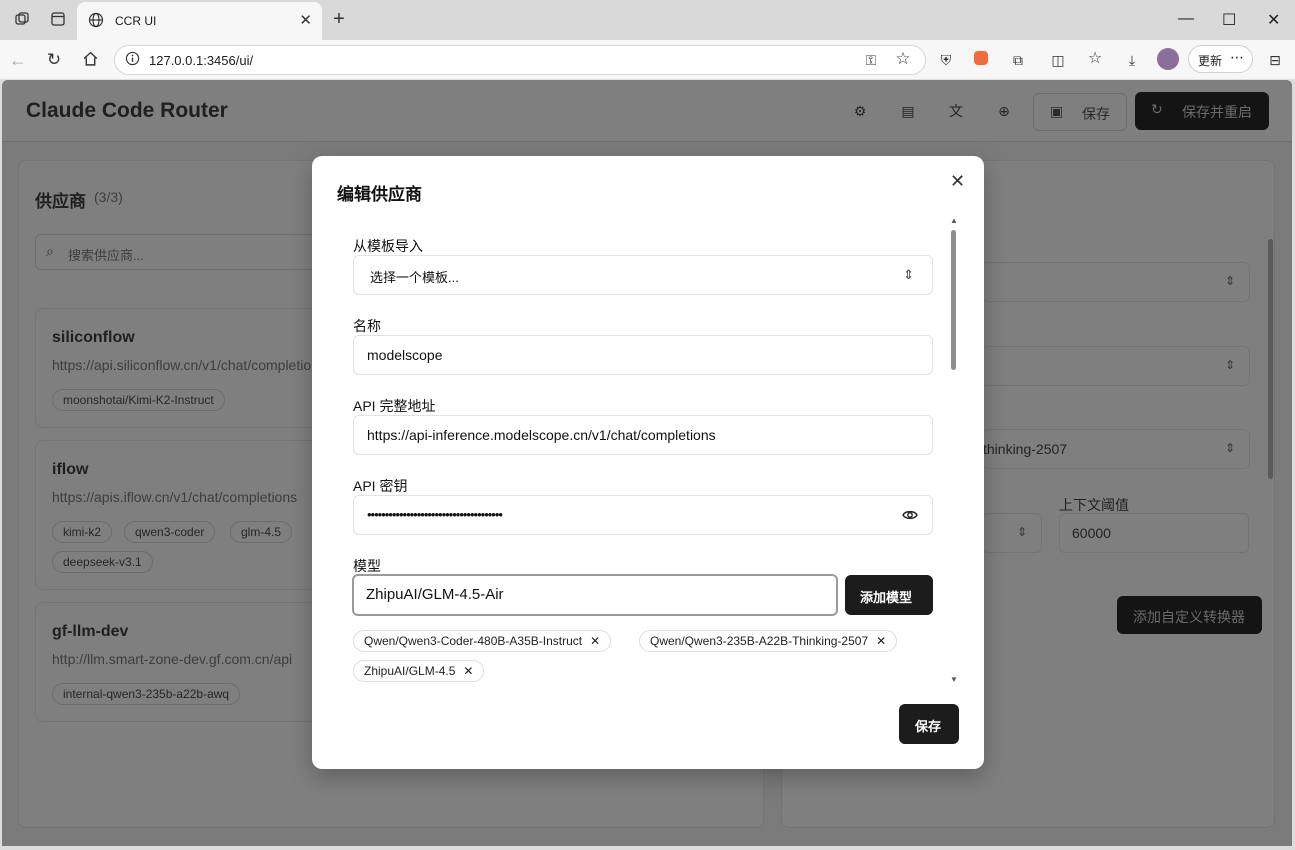 The image size is (1295, 850). I want to click on back-icon: ←, so click(18, 60).